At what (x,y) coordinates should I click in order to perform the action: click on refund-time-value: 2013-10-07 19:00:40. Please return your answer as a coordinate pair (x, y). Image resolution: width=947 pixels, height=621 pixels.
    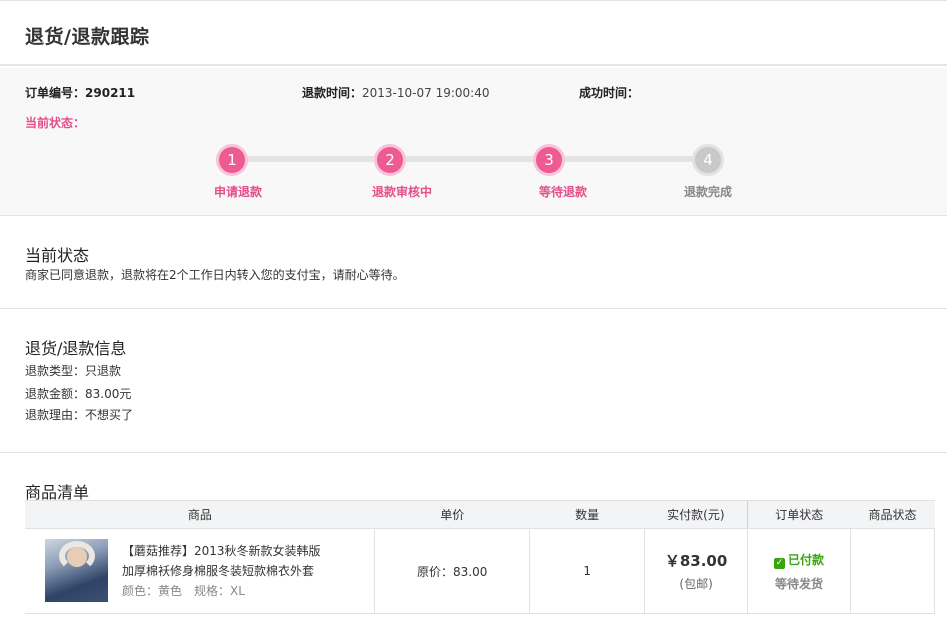
    Looking at the image, I should click on (426, 93).